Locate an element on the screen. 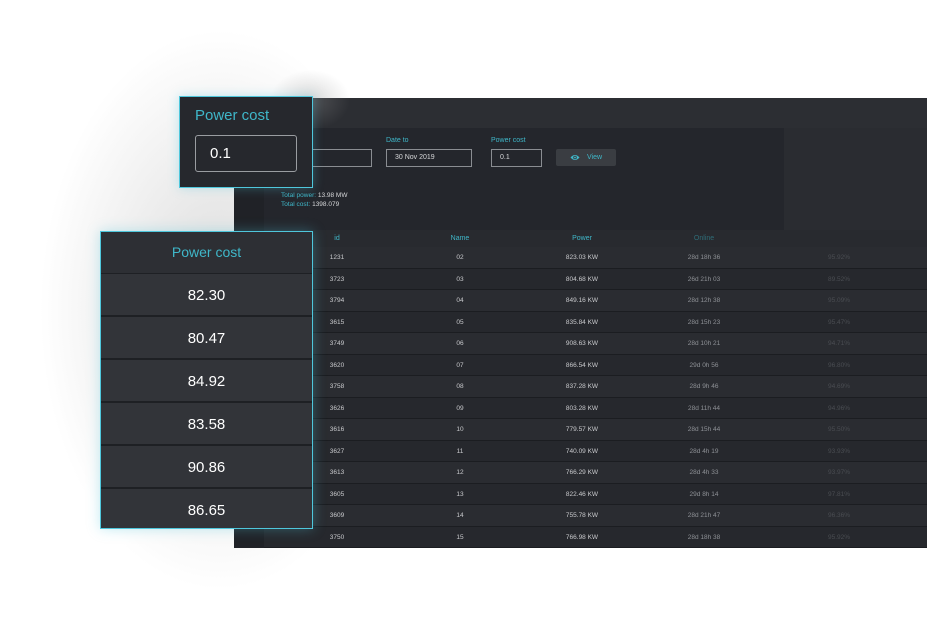 Image resolution: width=927 pixels, height=634 pixels. view-button: View is located at coordinates (586, 157).